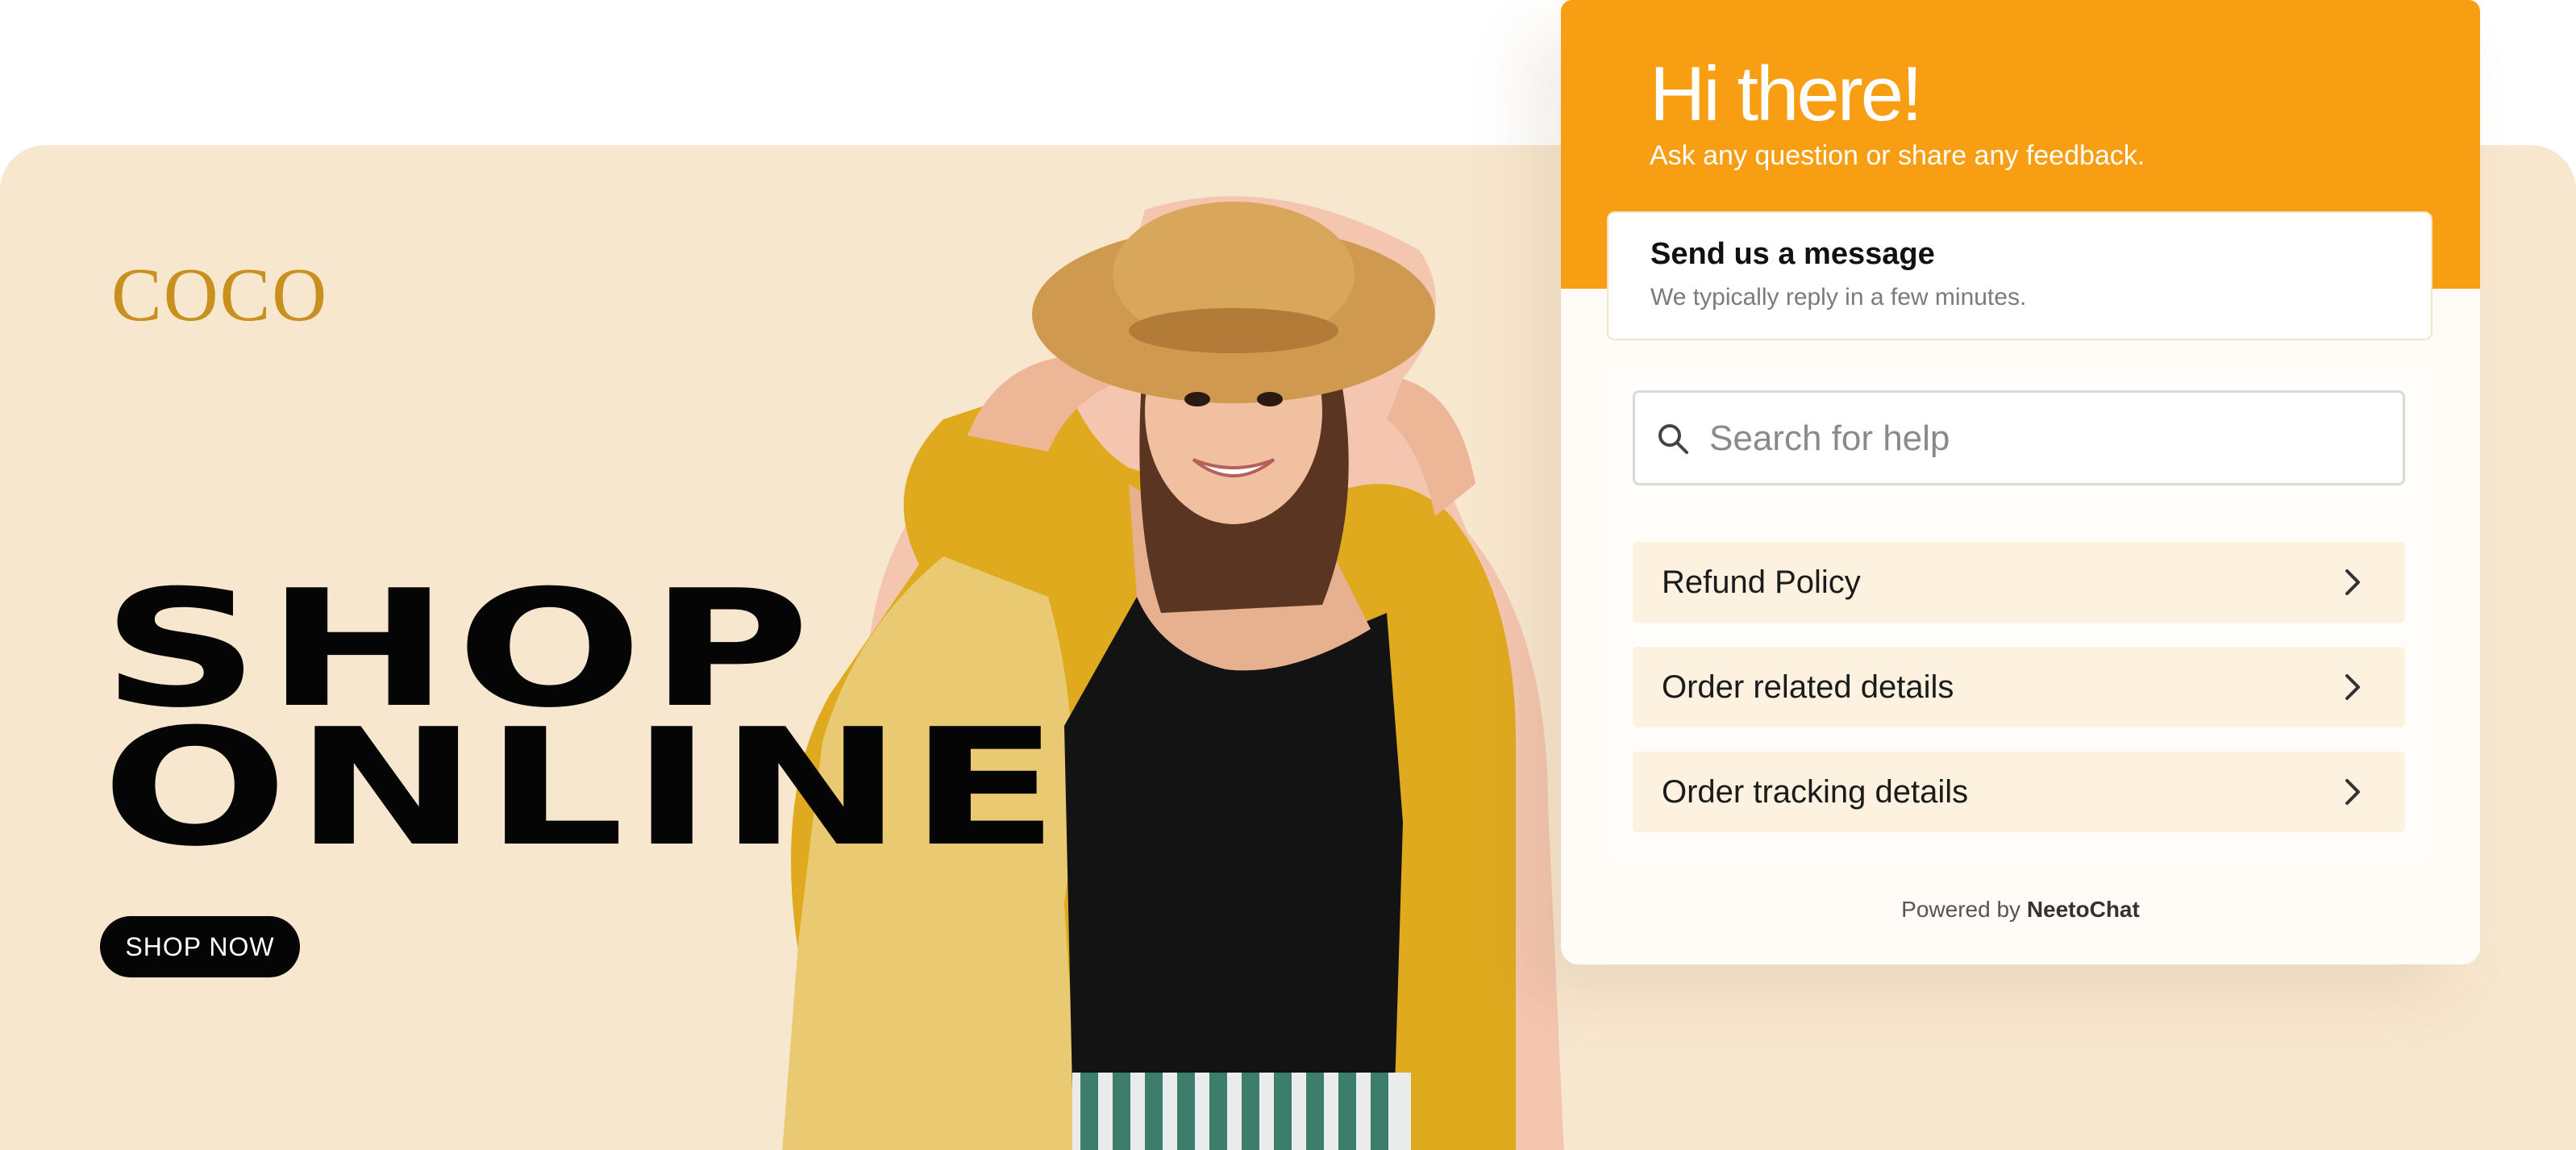 The height and width of the screenshot is (1150, 2576). I want to click on faq-item-refund-policy: Refund Policy, so click(2019, 582).